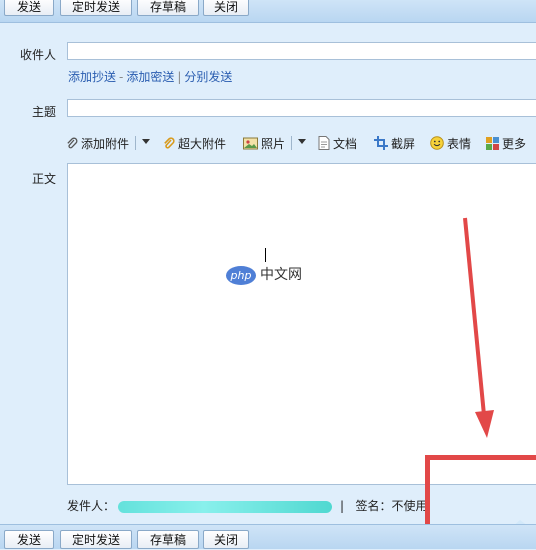  I want to click on close-button-bottom: 关闭, so click(226, 539).